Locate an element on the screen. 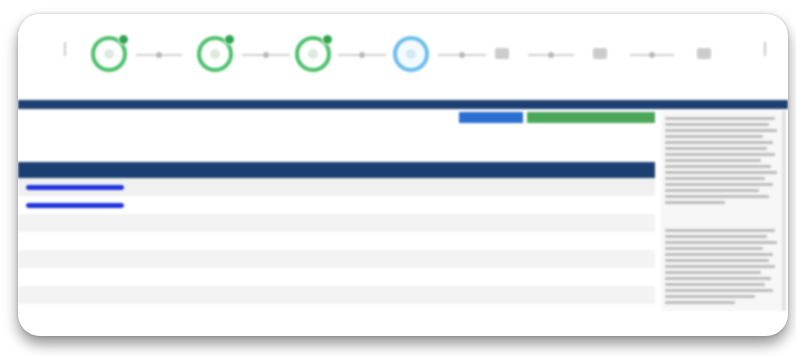 The height and width of the screenshot is (356, 796). primary-action-button is located at coordinates (491, 117).